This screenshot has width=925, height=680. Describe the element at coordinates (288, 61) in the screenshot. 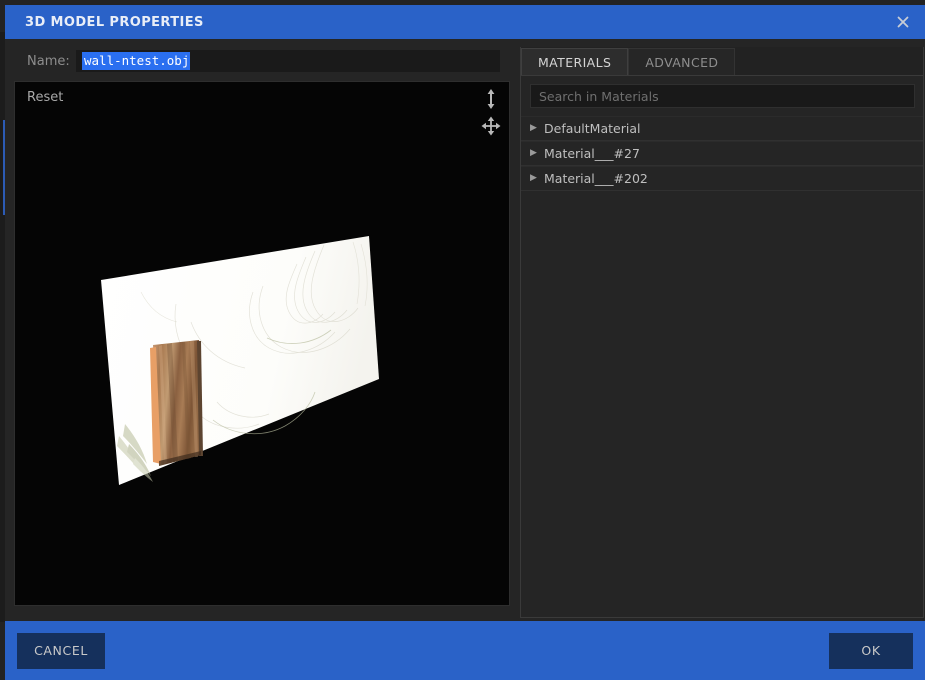

I see `name-input: wall-ntest.obj` at that location.